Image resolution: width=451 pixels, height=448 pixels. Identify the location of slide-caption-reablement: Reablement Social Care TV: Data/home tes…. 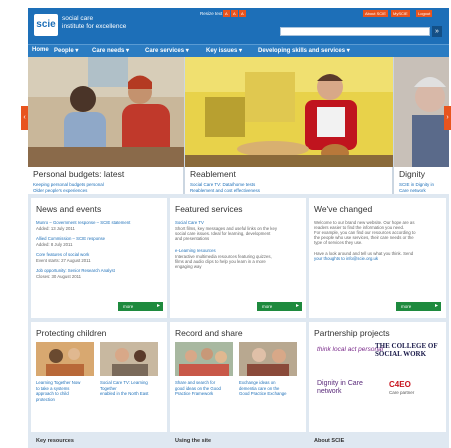
(289, 180).